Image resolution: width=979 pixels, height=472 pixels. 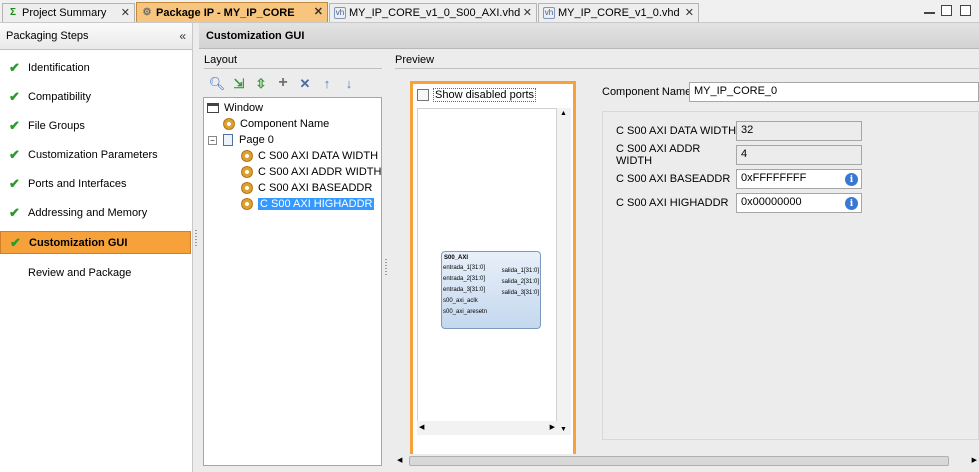 What do you see at coordinates (95, 155) in the screenshot?
I see `step-customization-parameters: ✔ Customization Parameters` at bounding box center [95, 155].